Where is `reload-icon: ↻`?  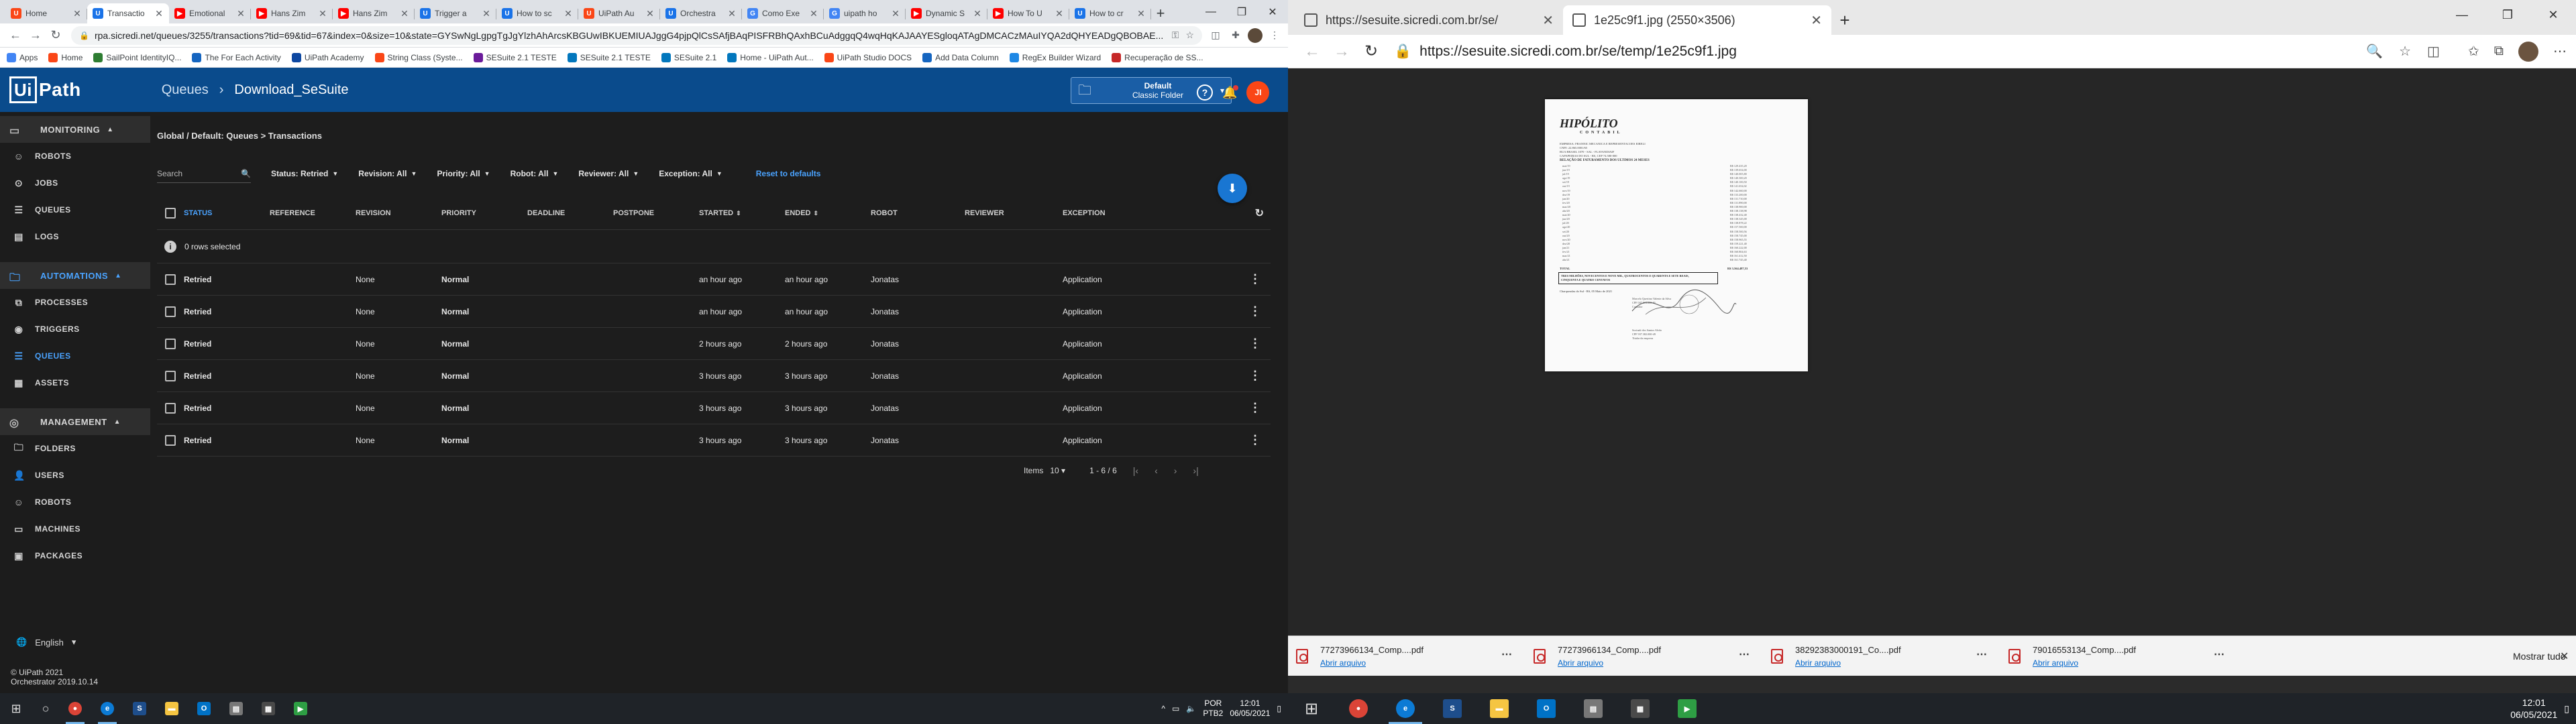
reload-icon: ↻ is located at coordinates (56, 35).